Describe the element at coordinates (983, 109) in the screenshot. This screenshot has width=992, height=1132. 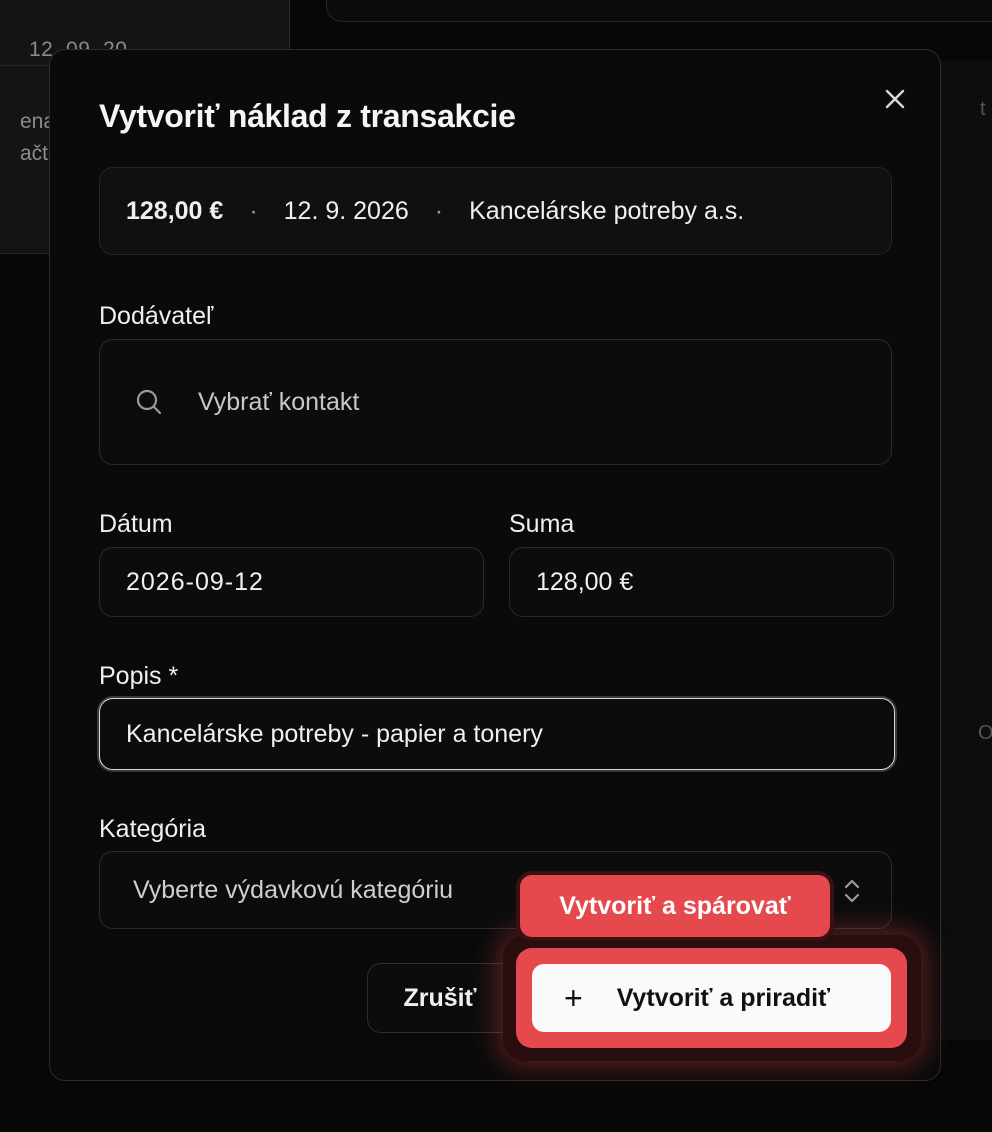
I see `background-text-fragment: t` at that location.